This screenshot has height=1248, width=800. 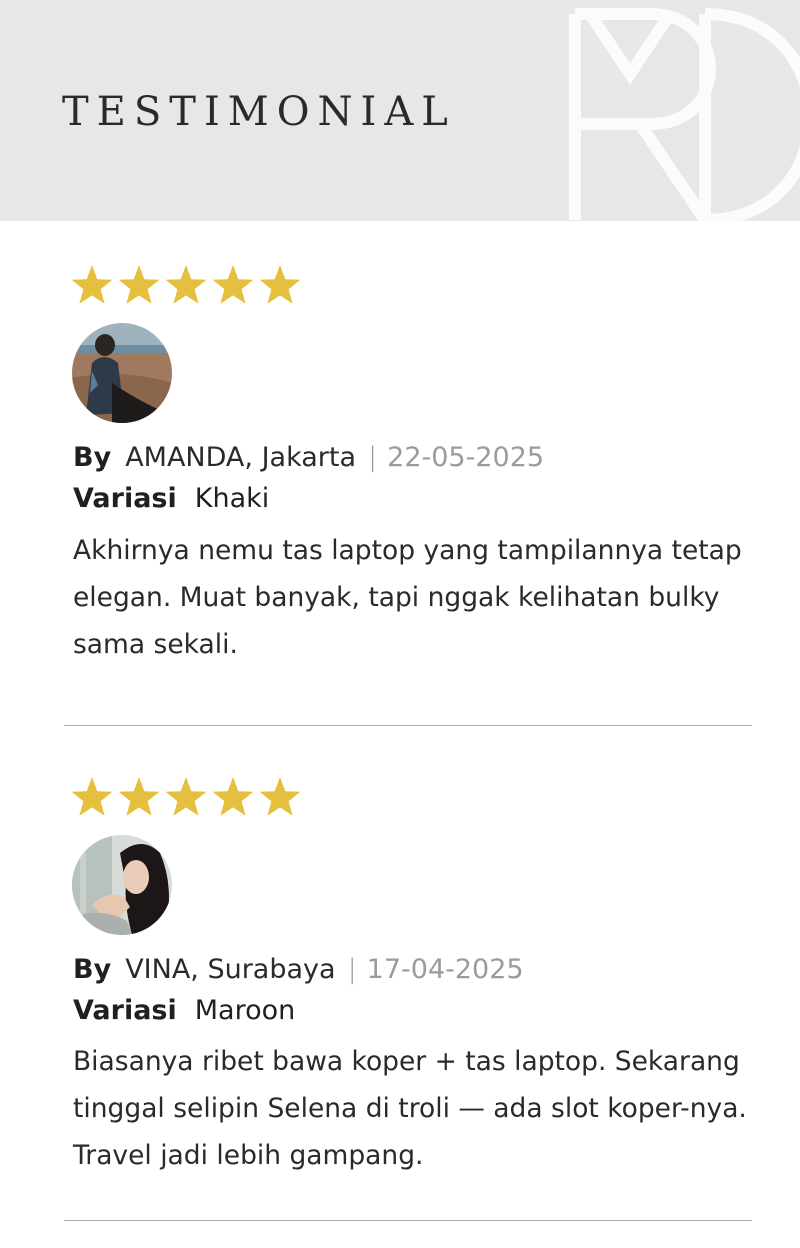 I want to click on reviewer-name: VINA, Surabaya, so click(x=230, y=969).